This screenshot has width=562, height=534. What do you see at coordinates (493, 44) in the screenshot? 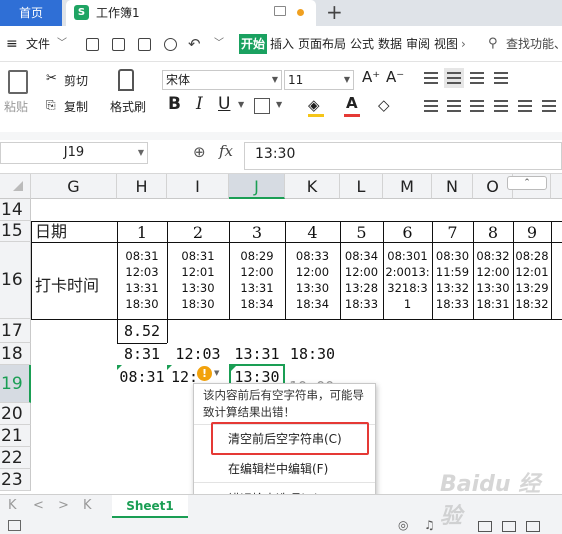
I see `search-icon: ⚲` at bounding box center [493, 44].